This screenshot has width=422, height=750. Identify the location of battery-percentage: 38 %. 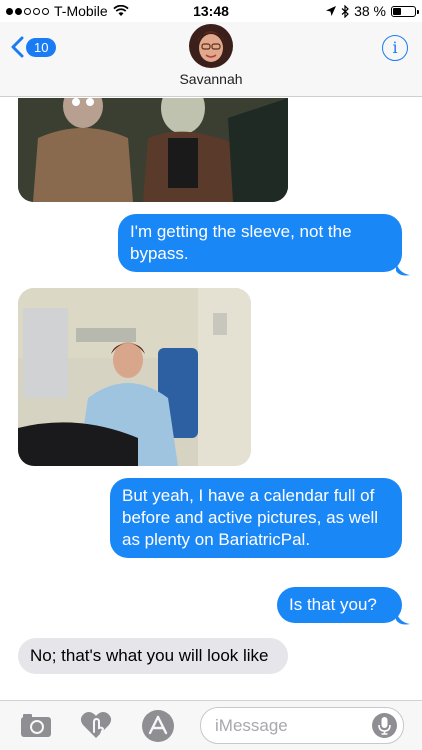
(370, 11).